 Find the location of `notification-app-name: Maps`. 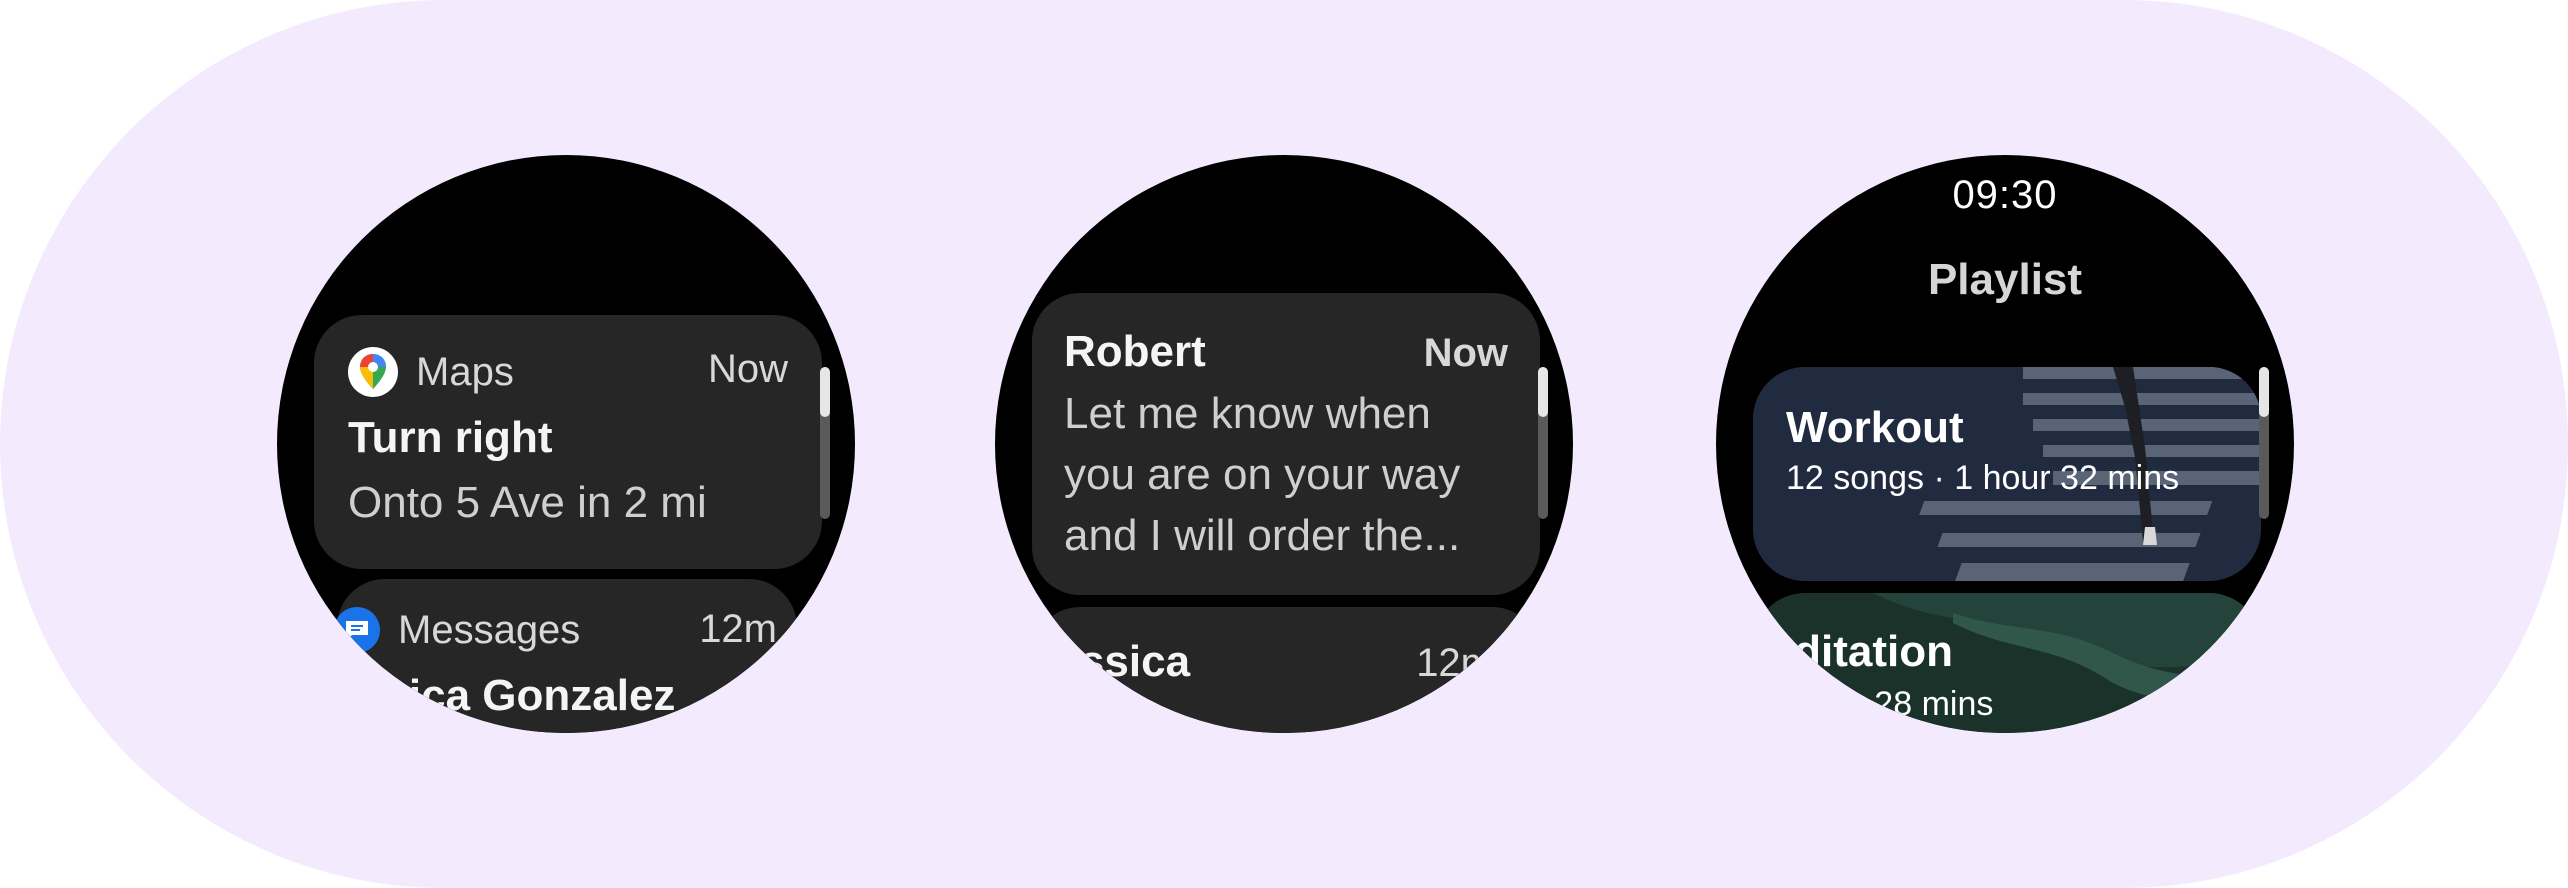

notification-app-name: Maps is located at coordinates (465, 371).